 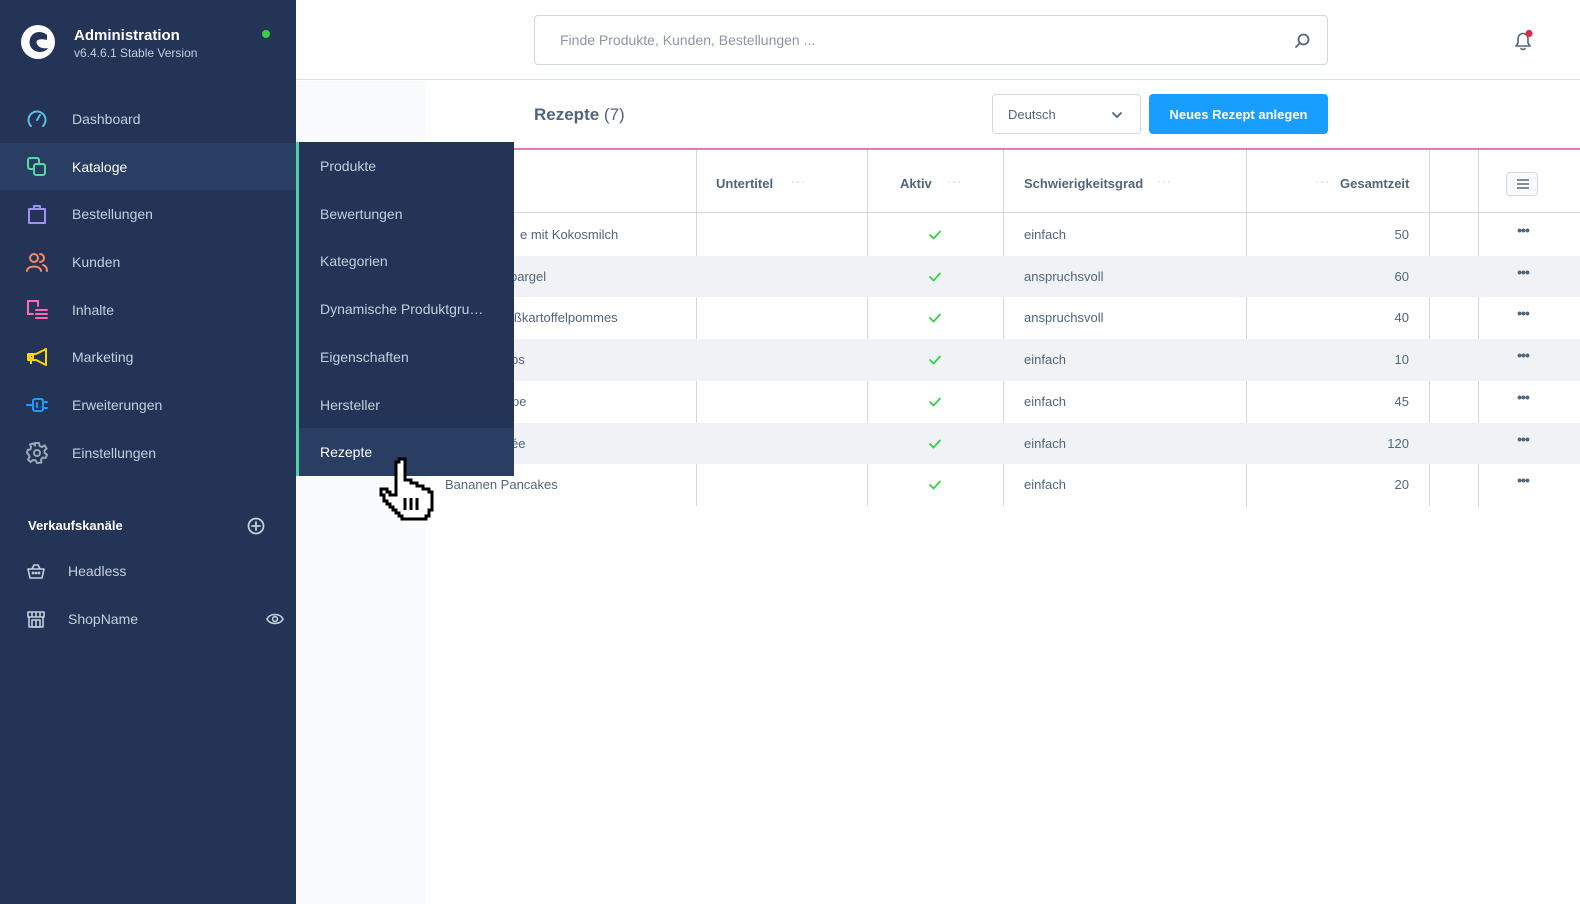 What do you see at coordinates (1032, 114) in the screenshot?
I see `language-select-value: Deutsch` at bounding box center [1032, 114].